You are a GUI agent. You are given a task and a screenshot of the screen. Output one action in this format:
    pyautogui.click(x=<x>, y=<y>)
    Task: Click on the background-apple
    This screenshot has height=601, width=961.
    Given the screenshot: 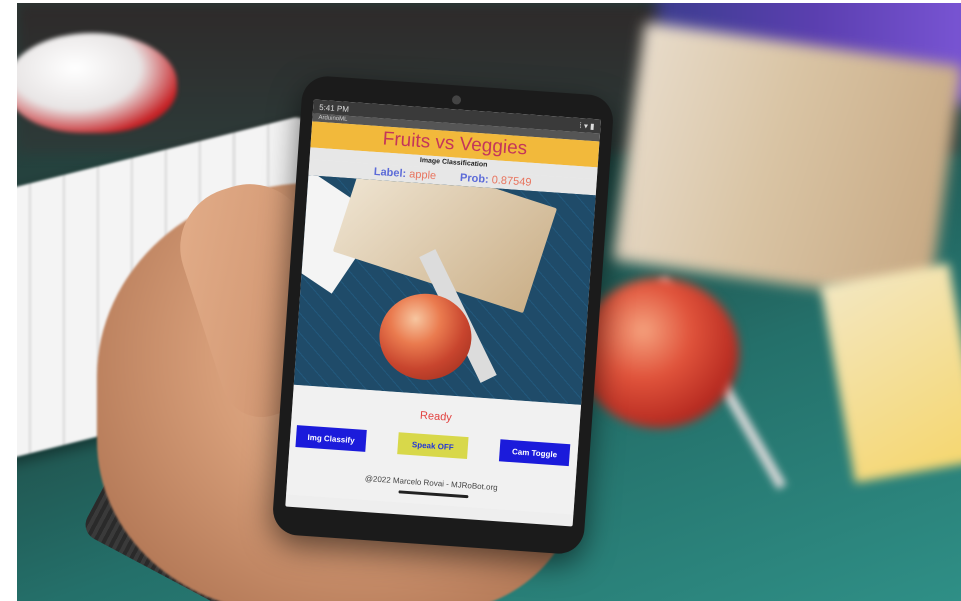 What is the action you would take?
    pyautogui.click(x=659, y=353)
    